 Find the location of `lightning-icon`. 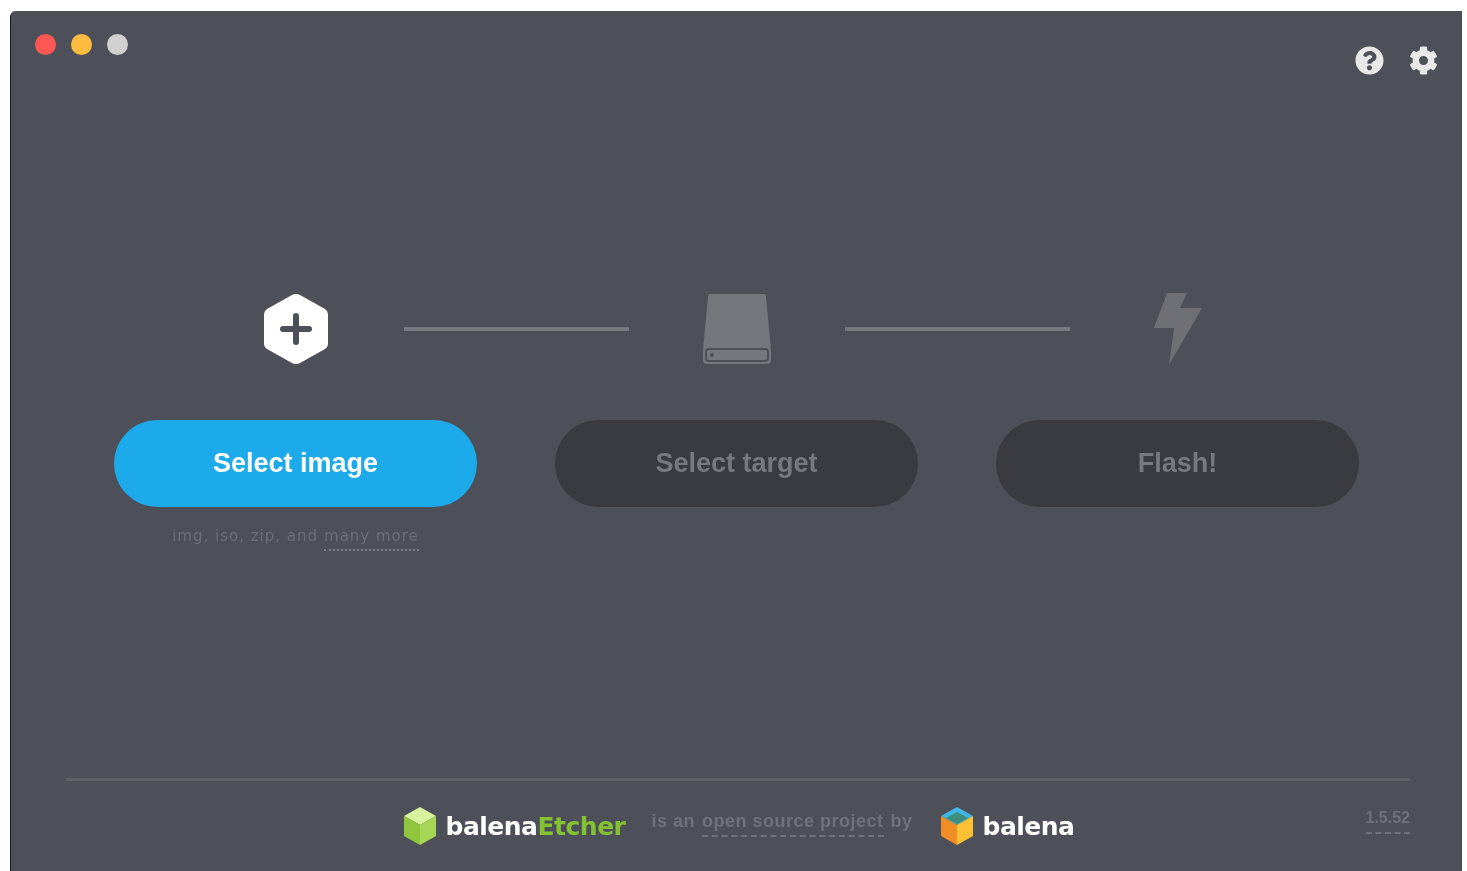

lightning-icon is located at coordinates (1177, 329).